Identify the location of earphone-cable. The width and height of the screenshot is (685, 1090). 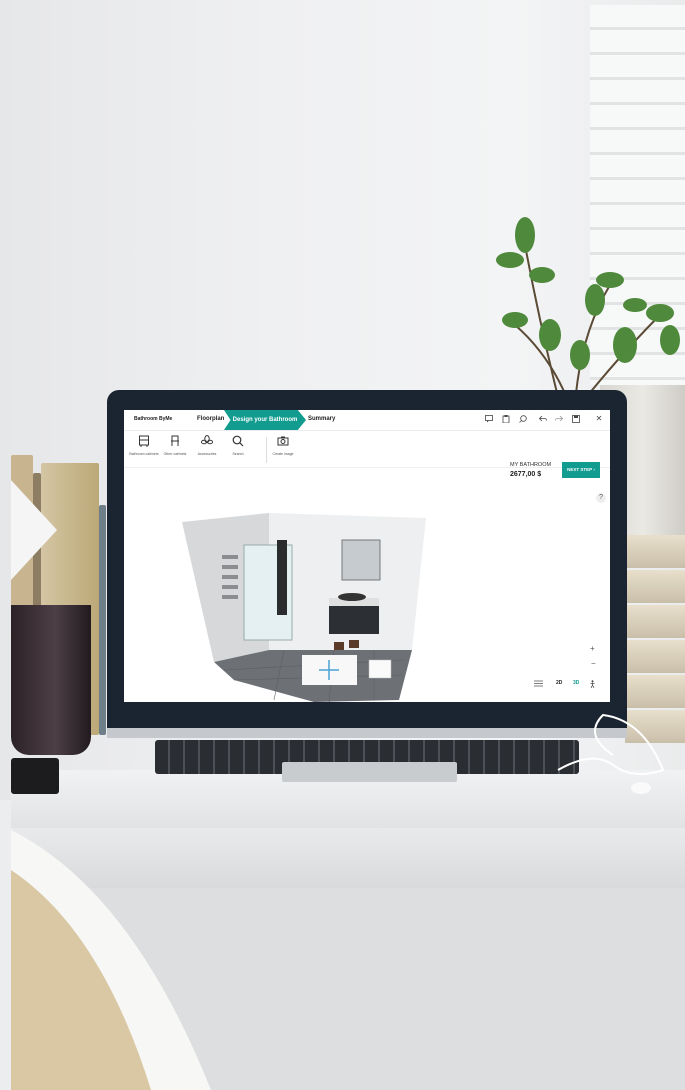
(613, 755).